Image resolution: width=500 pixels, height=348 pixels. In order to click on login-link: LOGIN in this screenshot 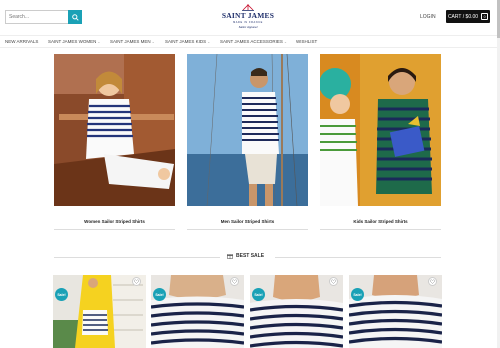, I will do `click(428, 17)`.